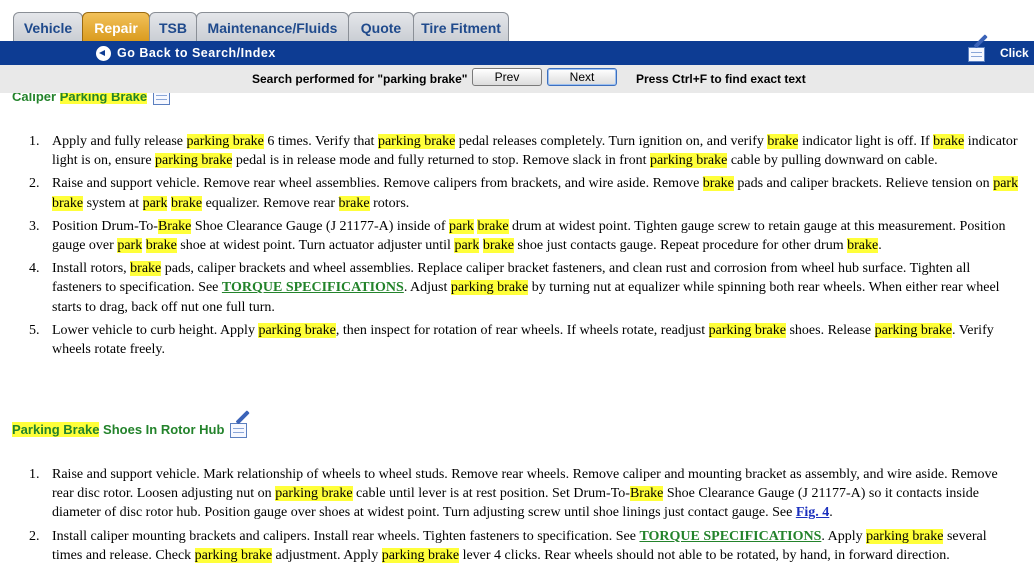 Image resolution: width=1034 pixels, height=570 pixels. I want to click on section-heading: Parking Brake Shoes In Rotor Hub, so click(132, 425).